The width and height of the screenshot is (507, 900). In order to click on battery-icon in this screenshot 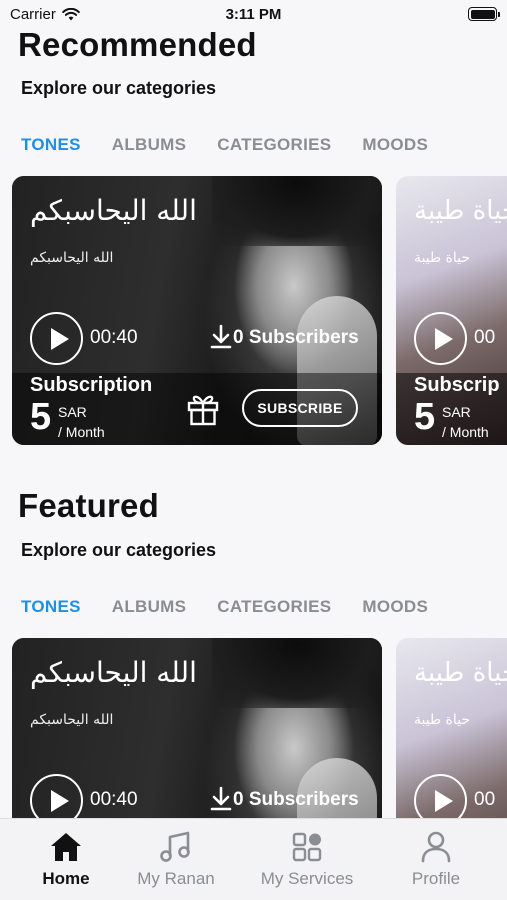, I will do `click(484, 14)`.